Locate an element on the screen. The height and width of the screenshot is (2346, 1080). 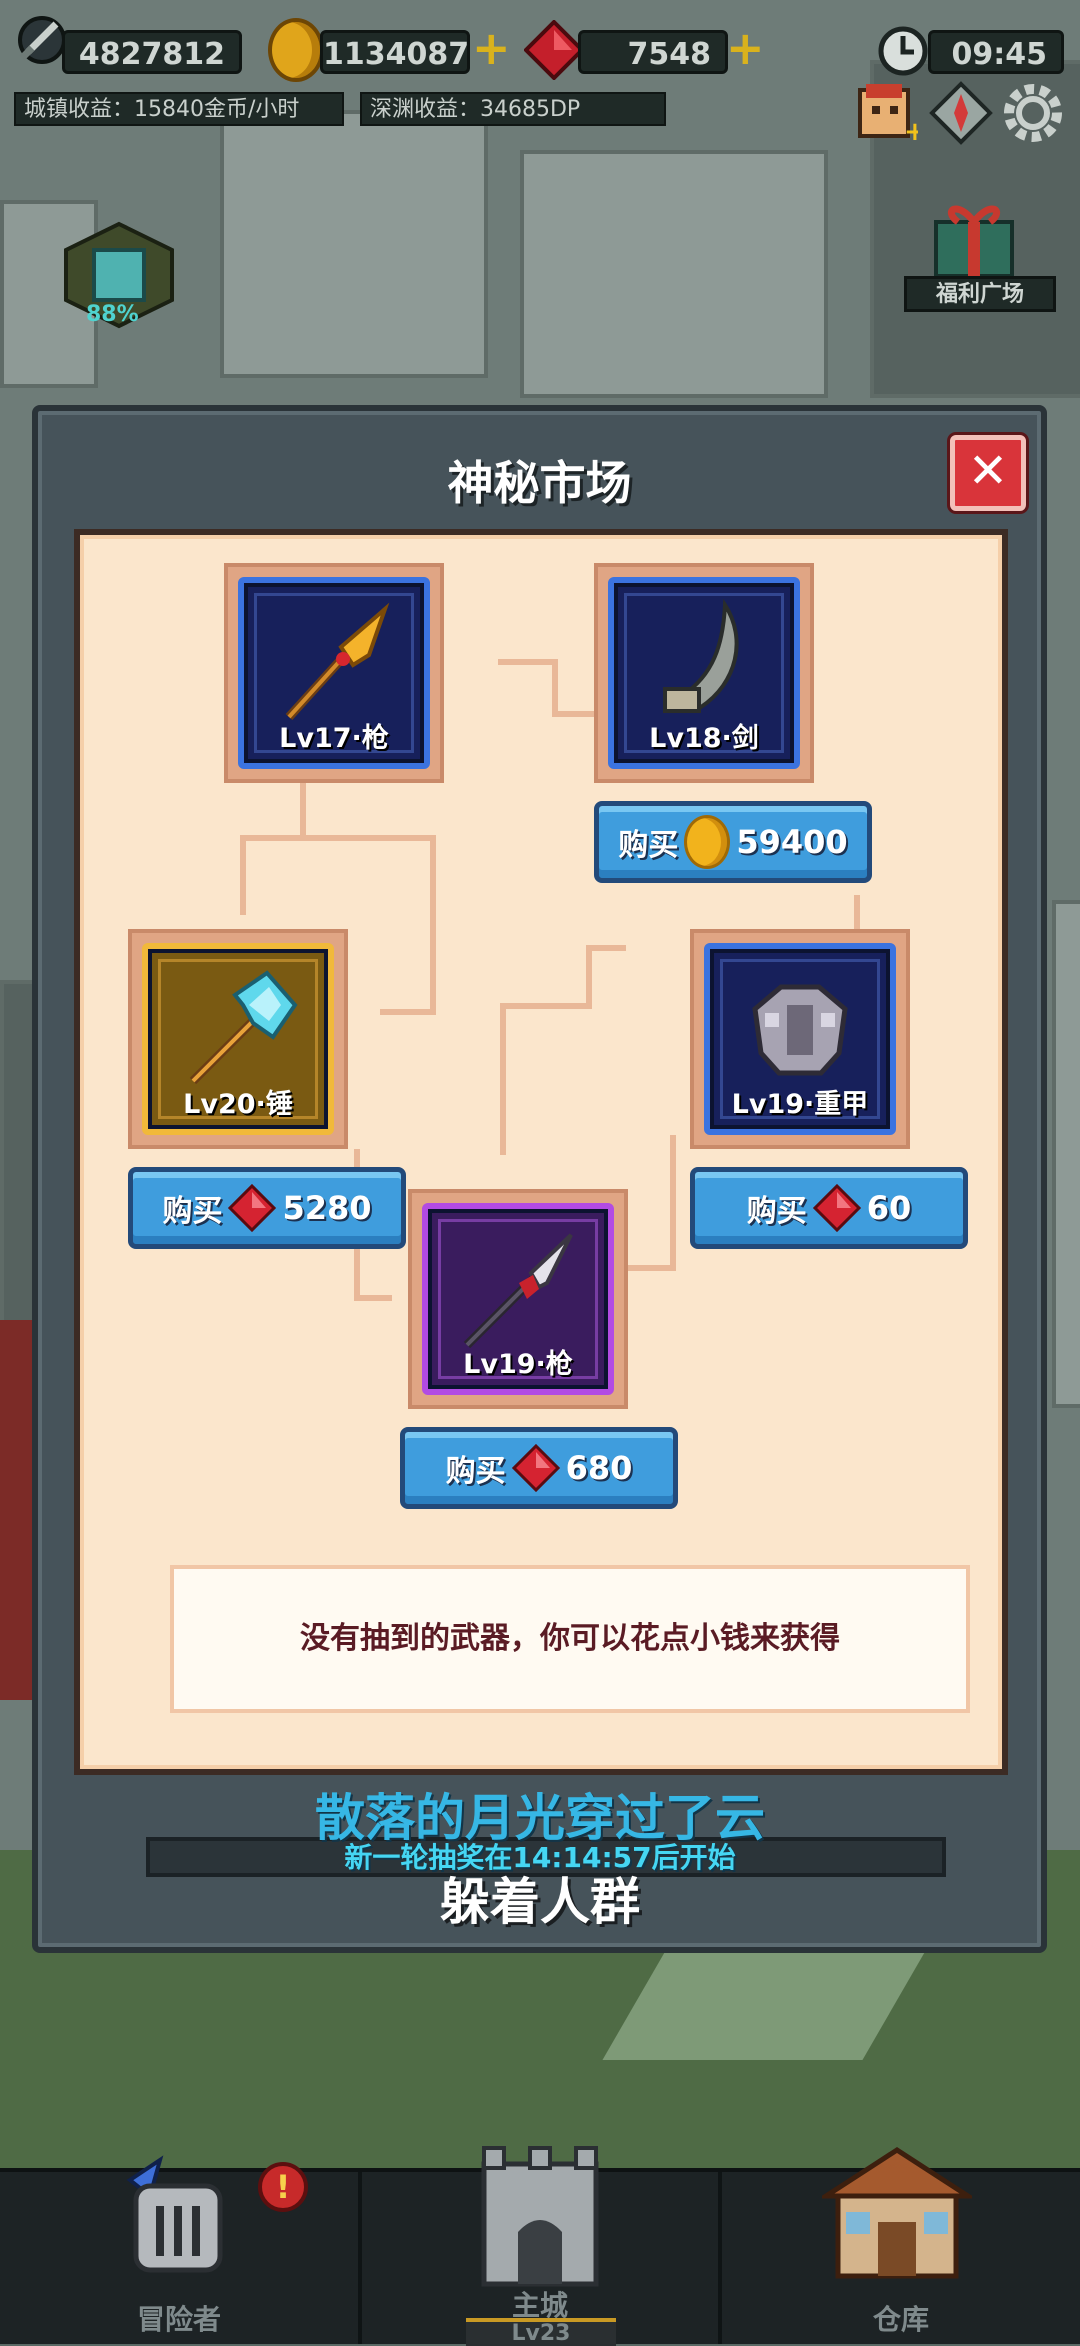
item-label: Lv20·锤 is located at coordinates (238, 1104).